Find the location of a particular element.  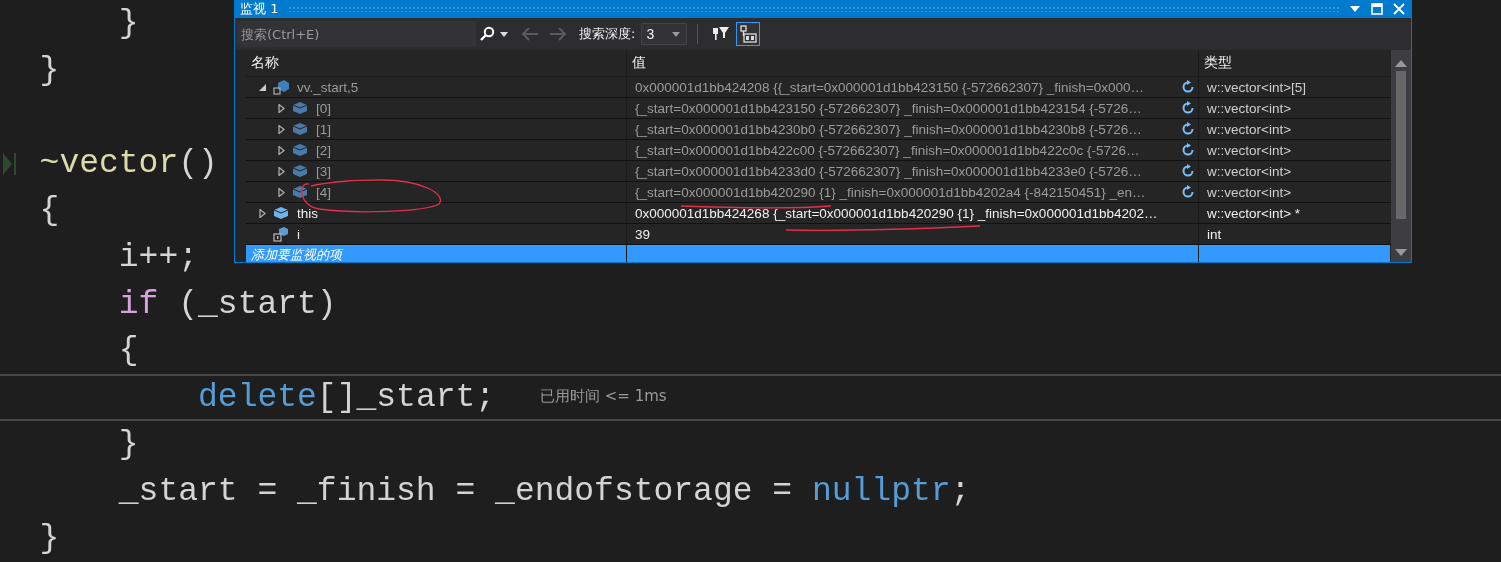

value-text: 39 is located at coordinates (643, 234).